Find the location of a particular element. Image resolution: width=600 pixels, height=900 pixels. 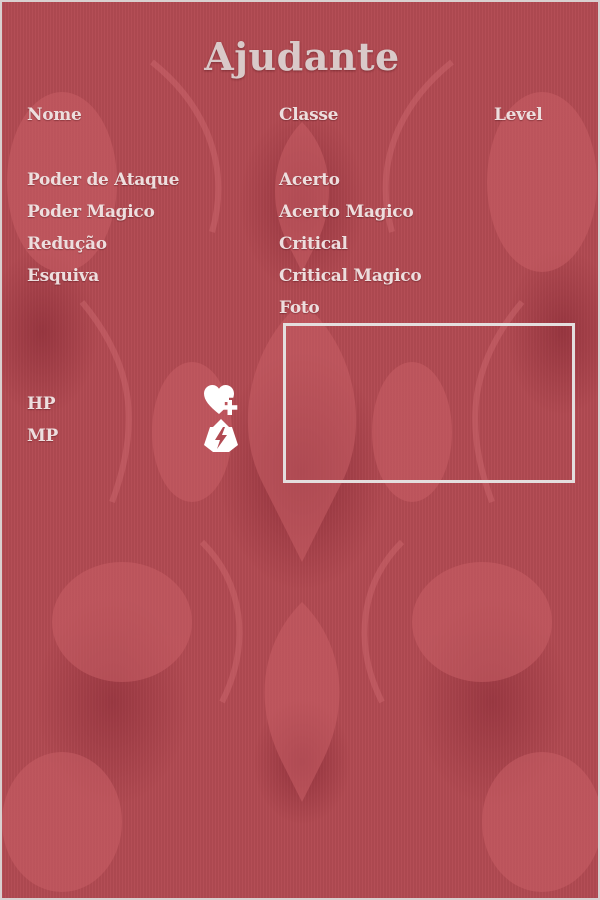

magic-power-label: Poder Magico is located at coordinates (91, 212).